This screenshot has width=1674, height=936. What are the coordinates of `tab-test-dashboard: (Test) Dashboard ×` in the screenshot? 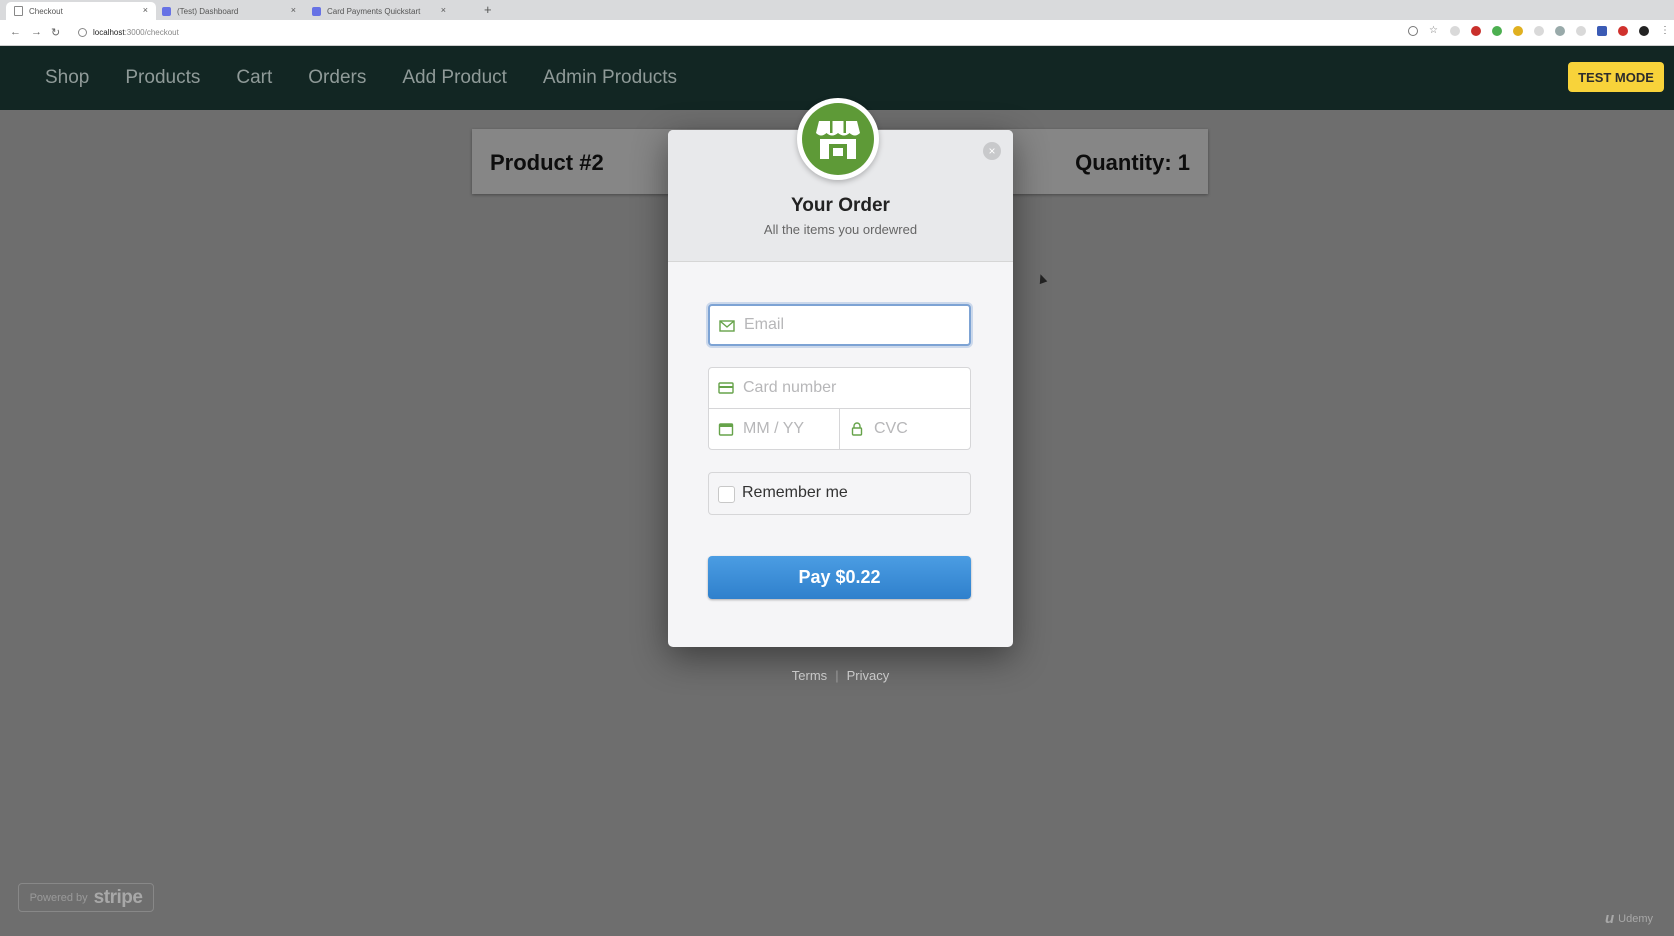 It's located at (229, 11).